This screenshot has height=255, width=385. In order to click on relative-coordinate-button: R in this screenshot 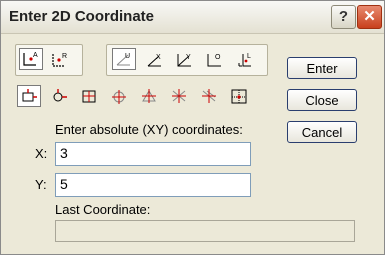, I will do `click(60, 60)`.